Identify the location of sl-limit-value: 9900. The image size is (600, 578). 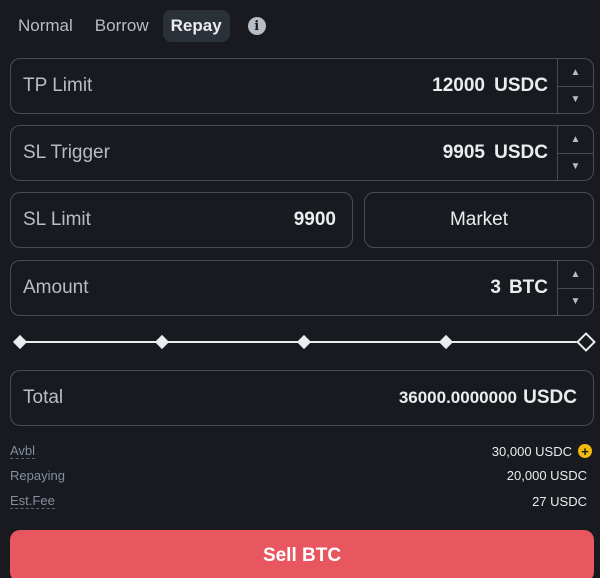
(315, 220).